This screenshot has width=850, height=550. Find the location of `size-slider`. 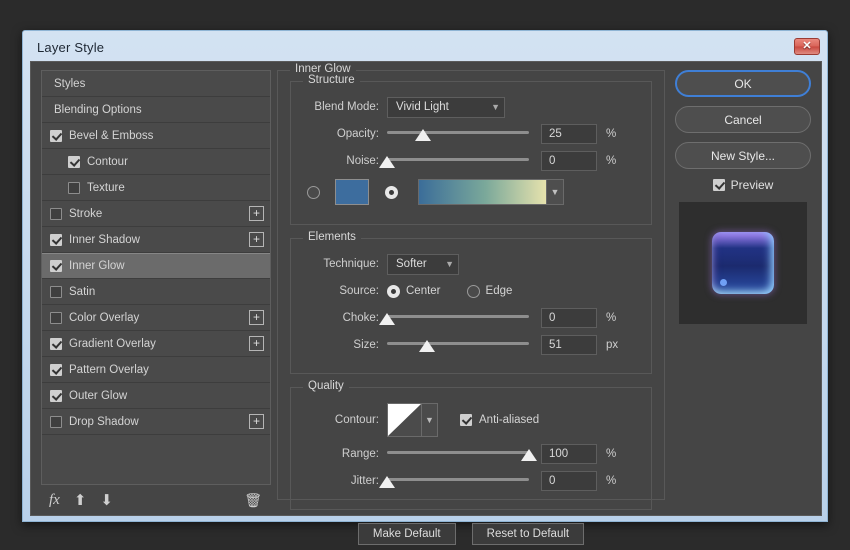

size-slider is located at coordinates (458, 345).